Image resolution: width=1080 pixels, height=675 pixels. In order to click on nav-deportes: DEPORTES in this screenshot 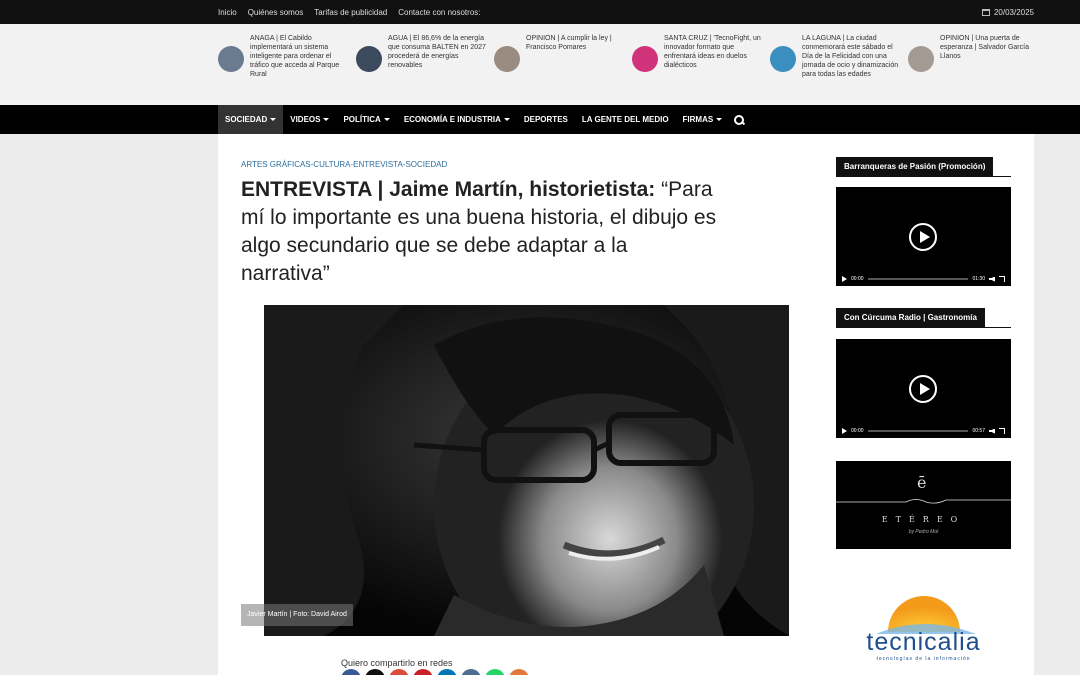, I will do `click(546, 119)`.